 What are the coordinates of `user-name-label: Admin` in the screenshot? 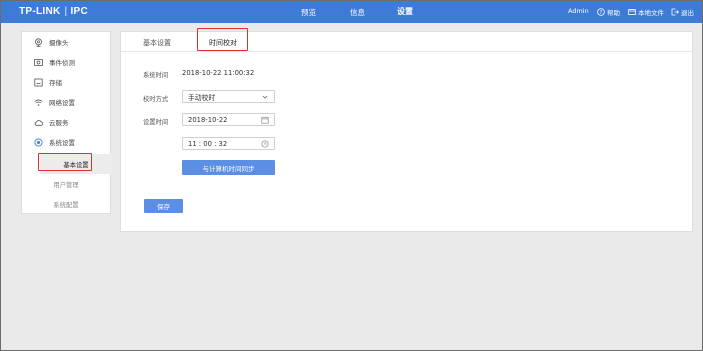 It's located at (578, 11).